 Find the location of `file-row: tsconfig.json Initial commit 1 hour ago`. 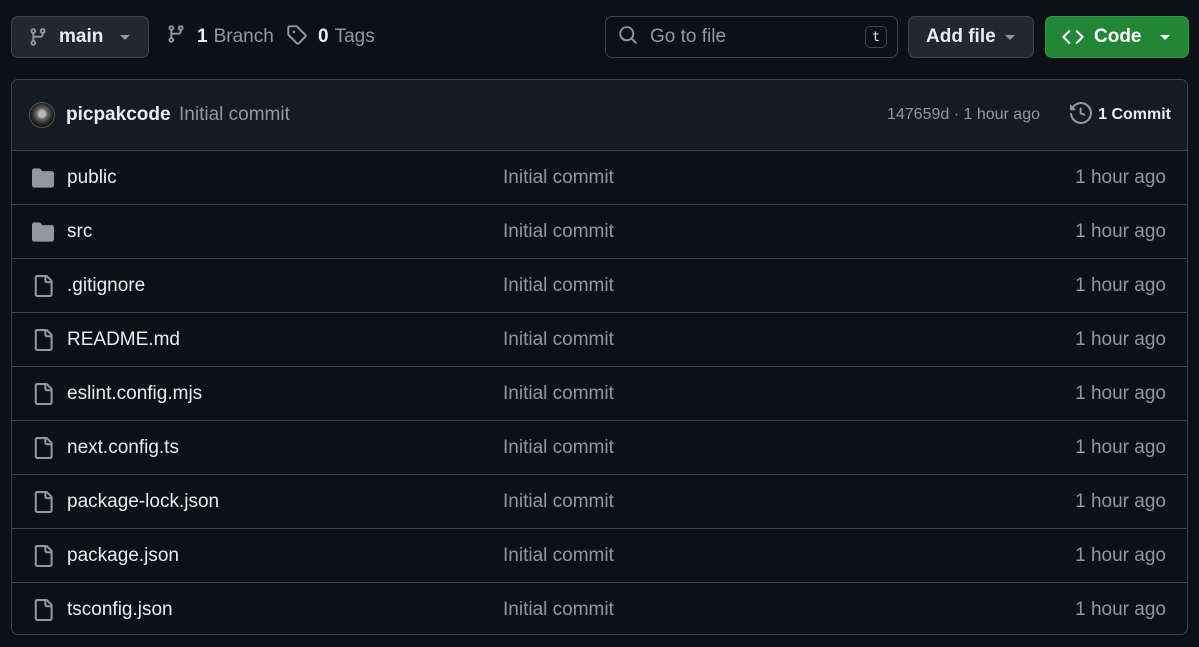

file-row: tsconfig.json Initial commit 1 hour ago is located at coordinates (599, 608).